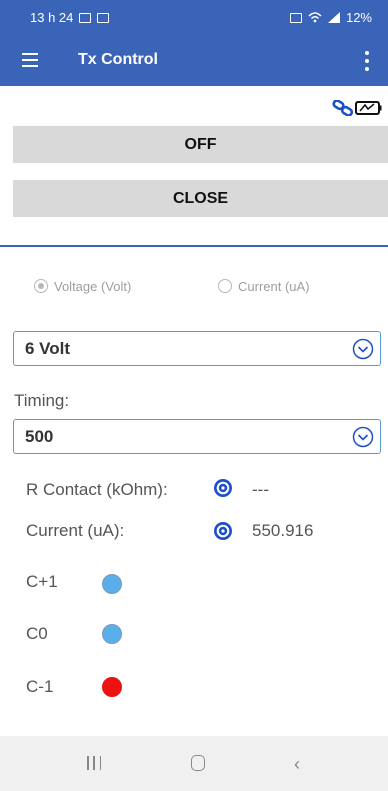 The width and height of the screenshot is (388, 791). Describe the element at coordinates (223, 488) in the screenshot. I see `r-contact-settings-icon` at that location.